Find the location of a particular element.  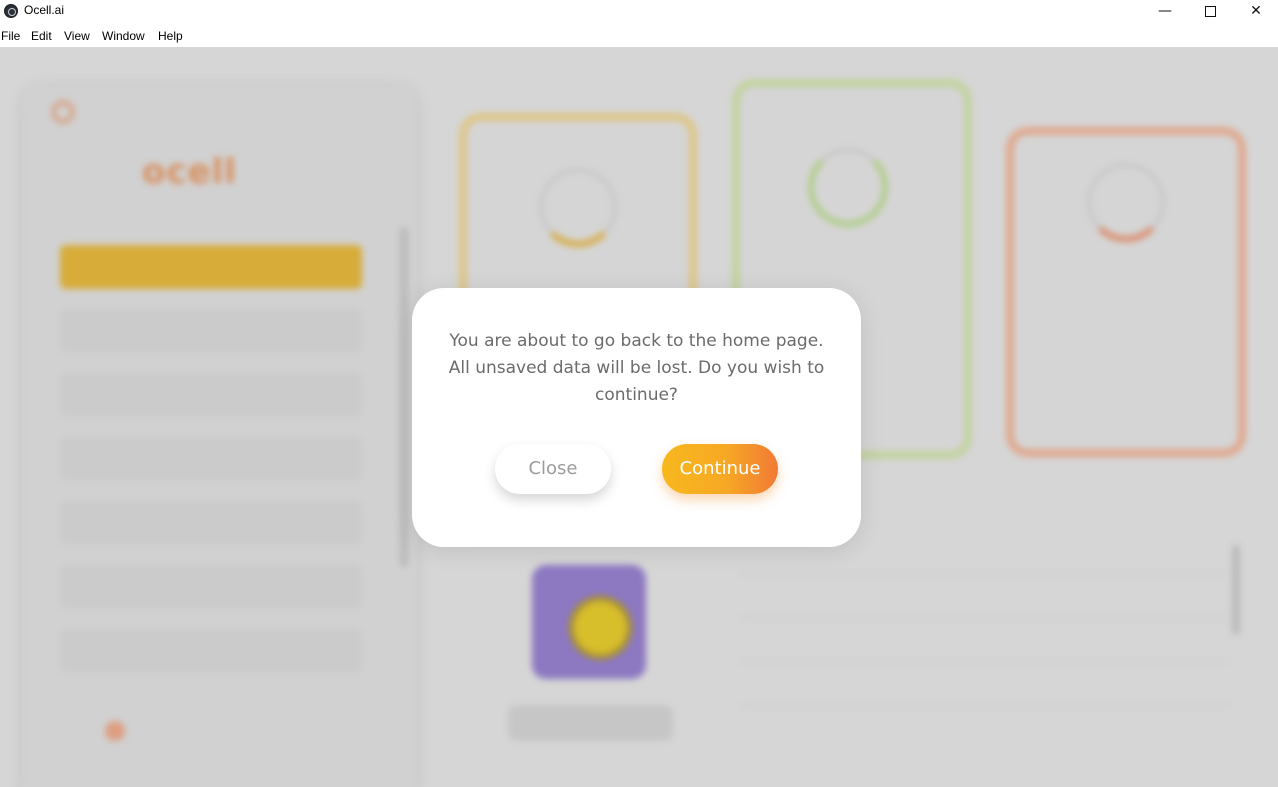

menu-window: Window is located at coordinates (123, 36).